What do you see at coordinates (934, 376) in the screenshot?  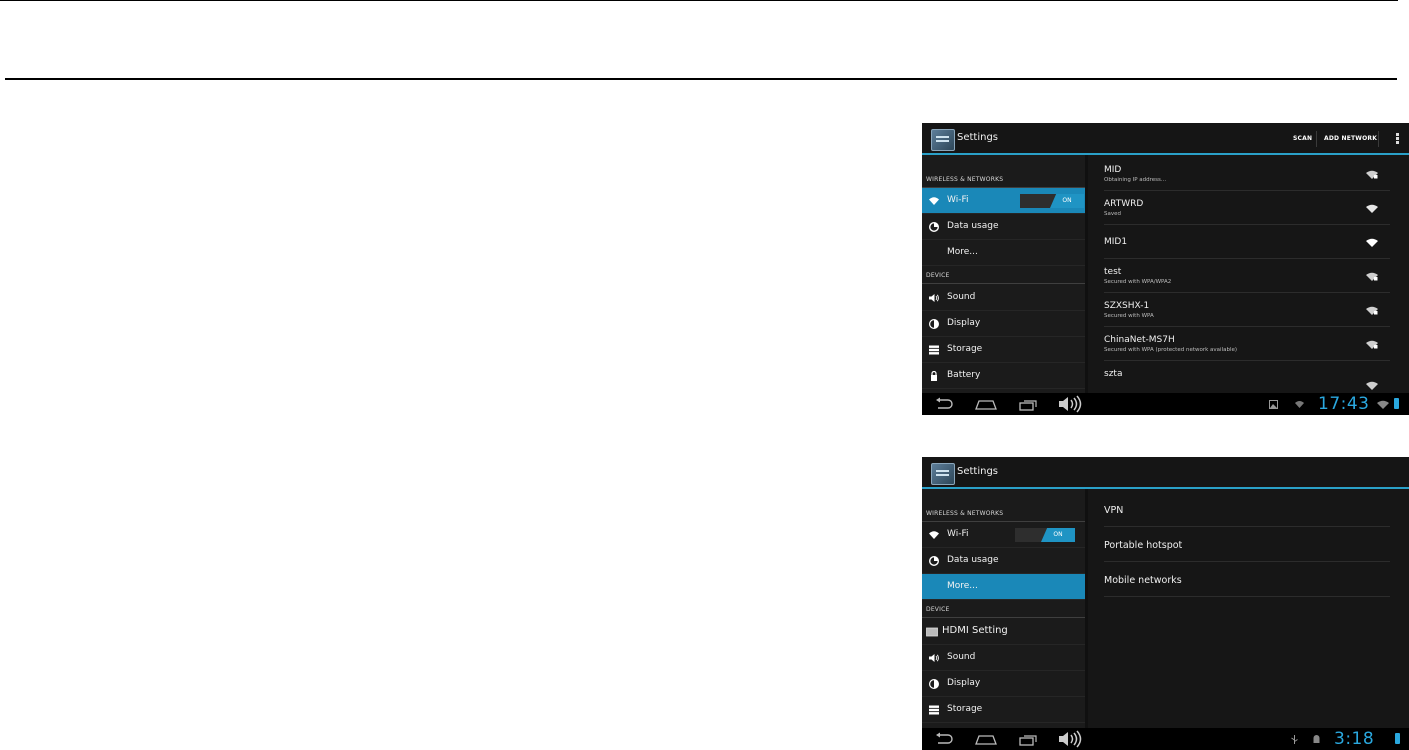 I see `battery-icon` at bounding box center [934, 376].